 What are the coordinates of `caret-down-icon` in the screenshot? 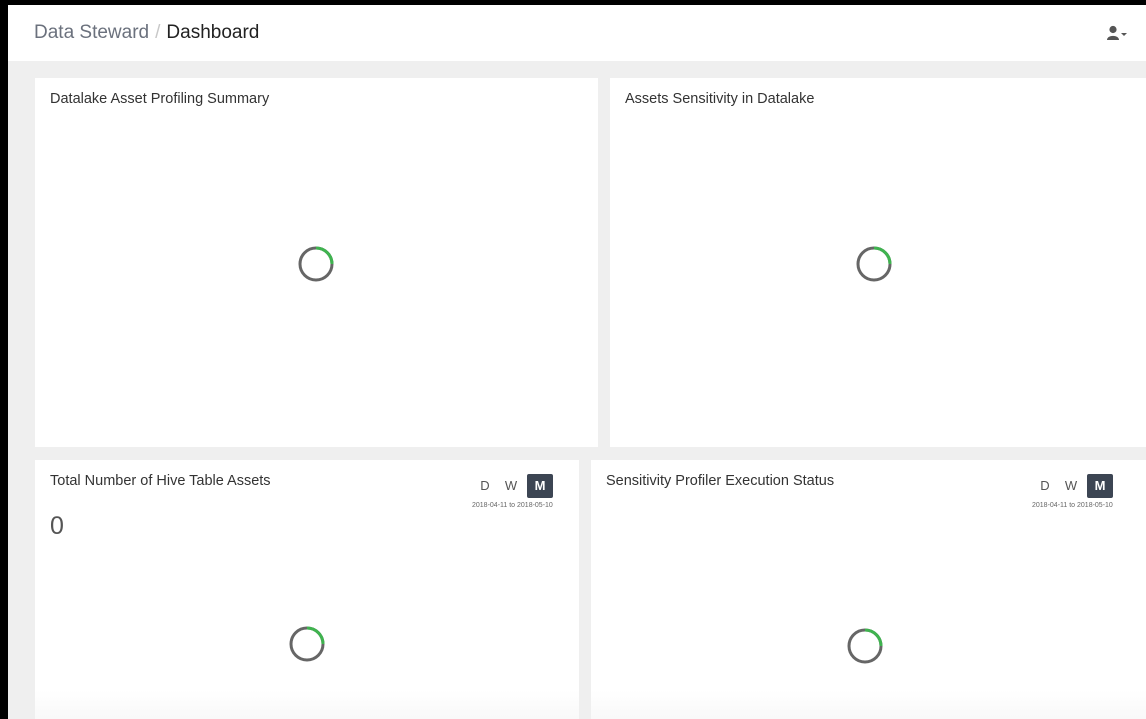 It's located at (1124, 34).